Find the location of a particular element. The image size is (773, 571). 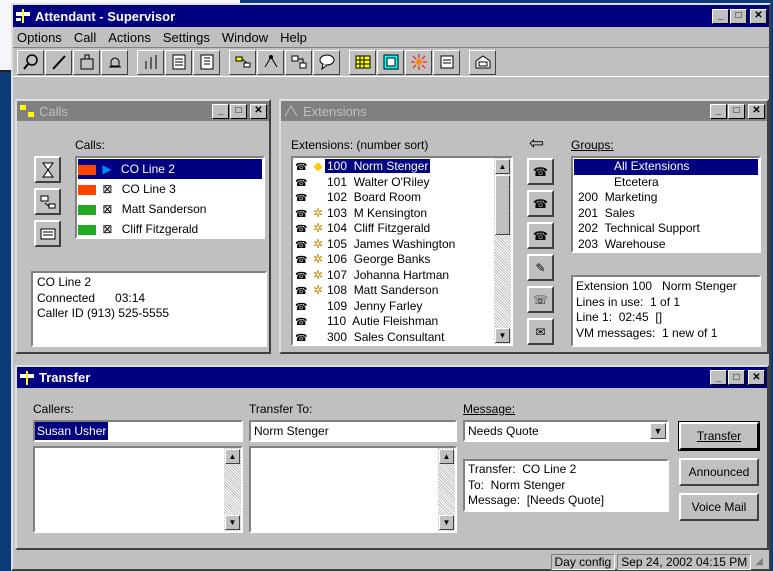

mail-icon is located at coordinates (482, 62).